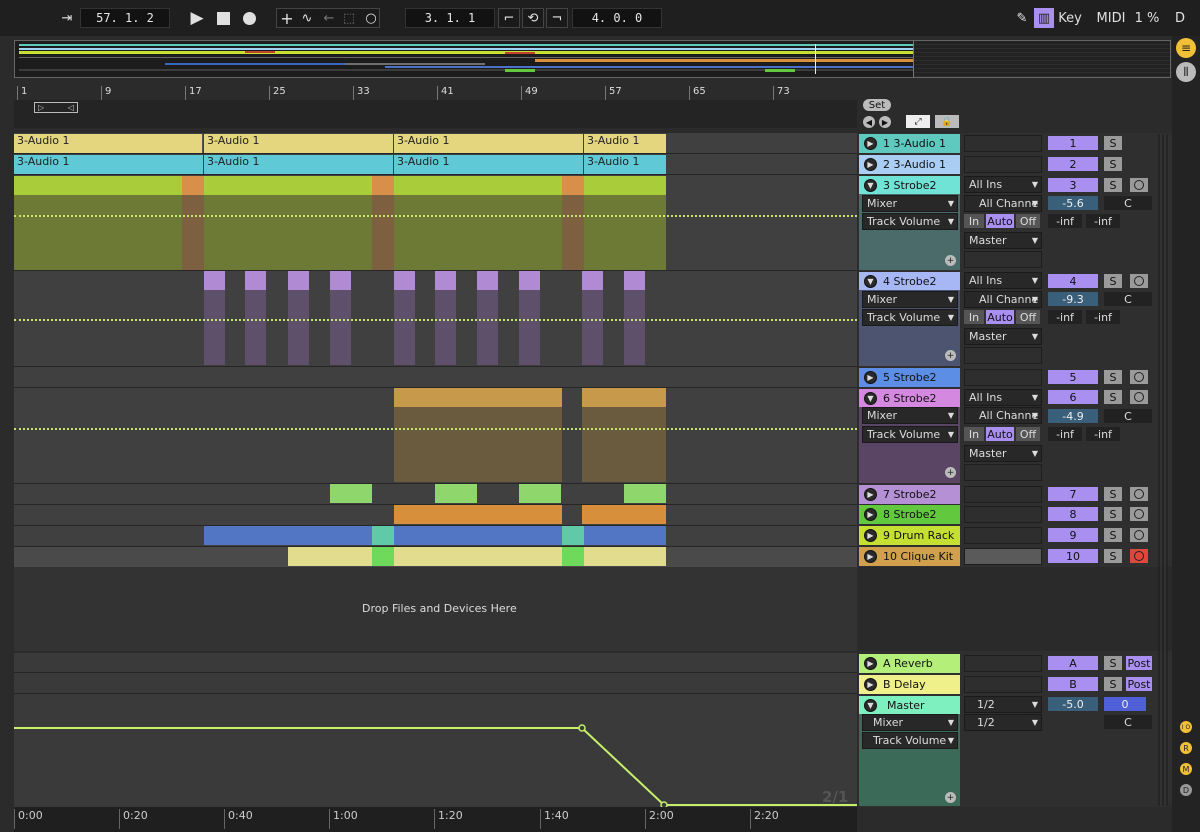  I want to click on io-toggle-button: I O, so click(1186, 727).